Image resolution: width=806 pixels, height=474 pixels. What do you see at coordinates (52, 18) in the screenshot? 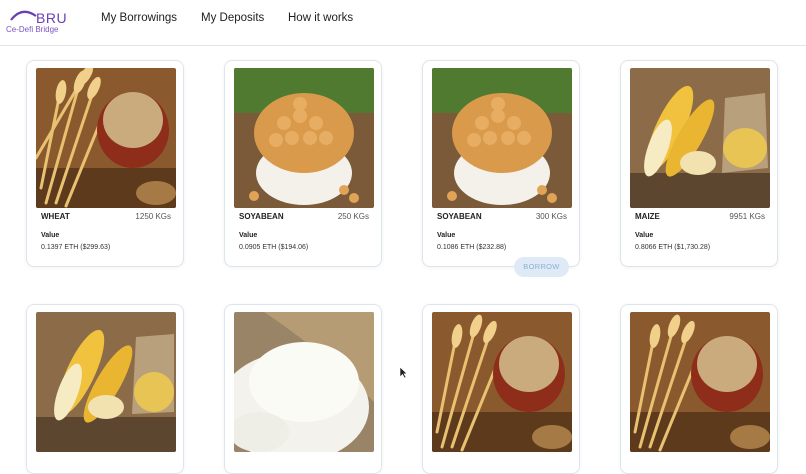
I see `brand-title: BRU` at bounding box center [52, 18].